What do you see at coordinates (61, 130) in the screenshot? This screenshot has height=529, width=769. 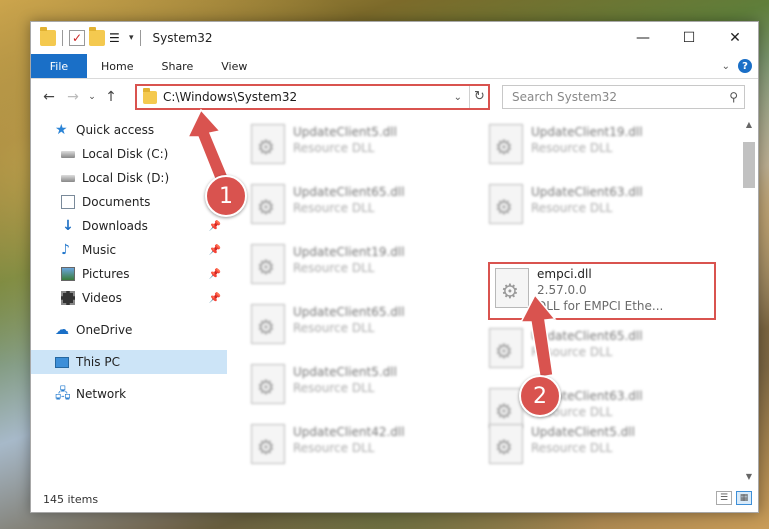 I see `star-icon: ★` at bounding box center [61, 130].